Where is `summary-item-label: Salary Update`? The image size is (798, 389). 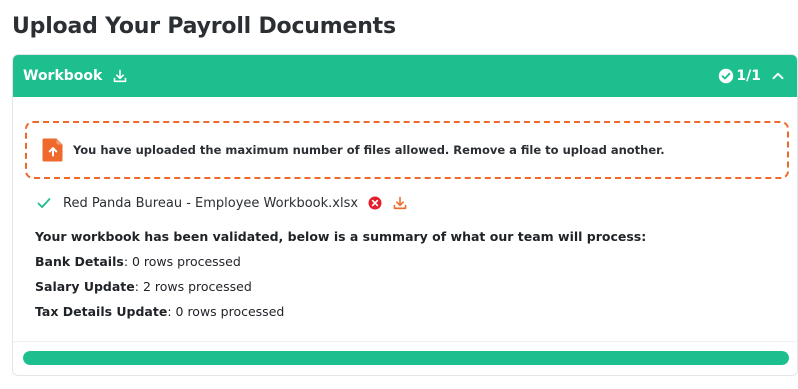
summary-item-label: Salary Update is located at coordinates (85, 286).